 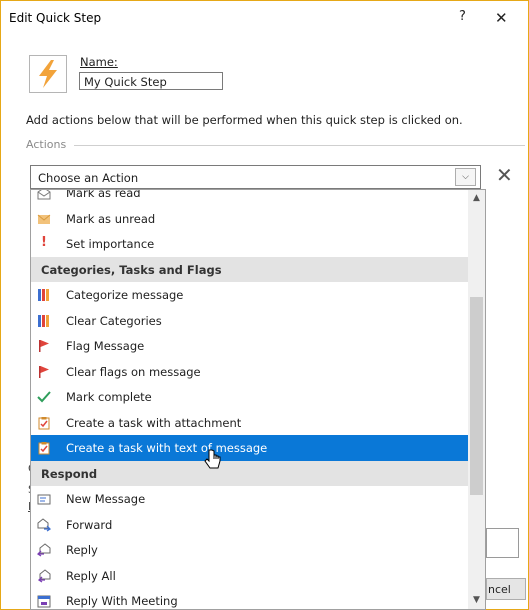 What do you see at coordinates (249, 269) in the screenshot?
I see `group-header-categories: Categories, Tasks and Flags` at bounding box center [249, 269].